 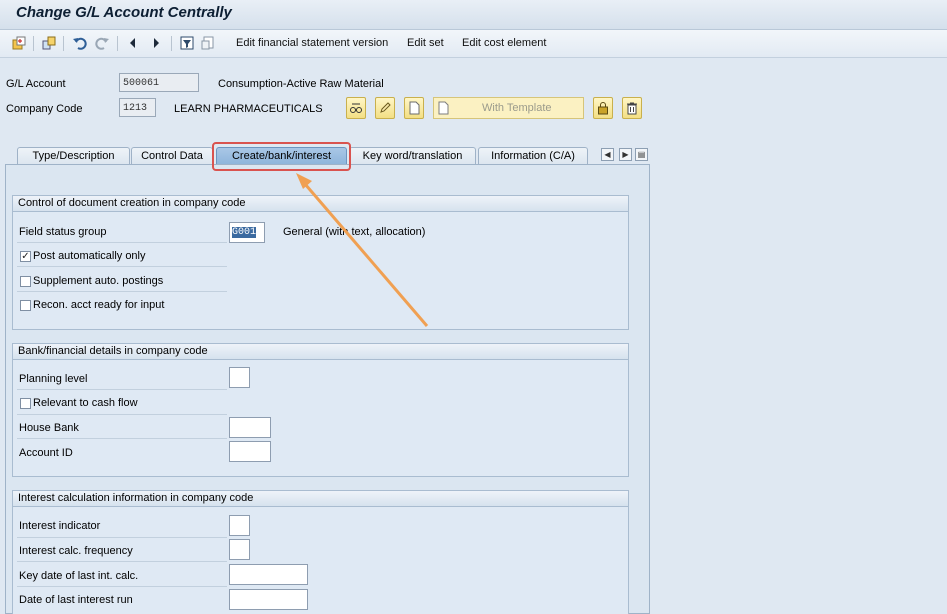 I want to click on cash-flow-label: Relevant to cash flow, so click(x=85, y=403).